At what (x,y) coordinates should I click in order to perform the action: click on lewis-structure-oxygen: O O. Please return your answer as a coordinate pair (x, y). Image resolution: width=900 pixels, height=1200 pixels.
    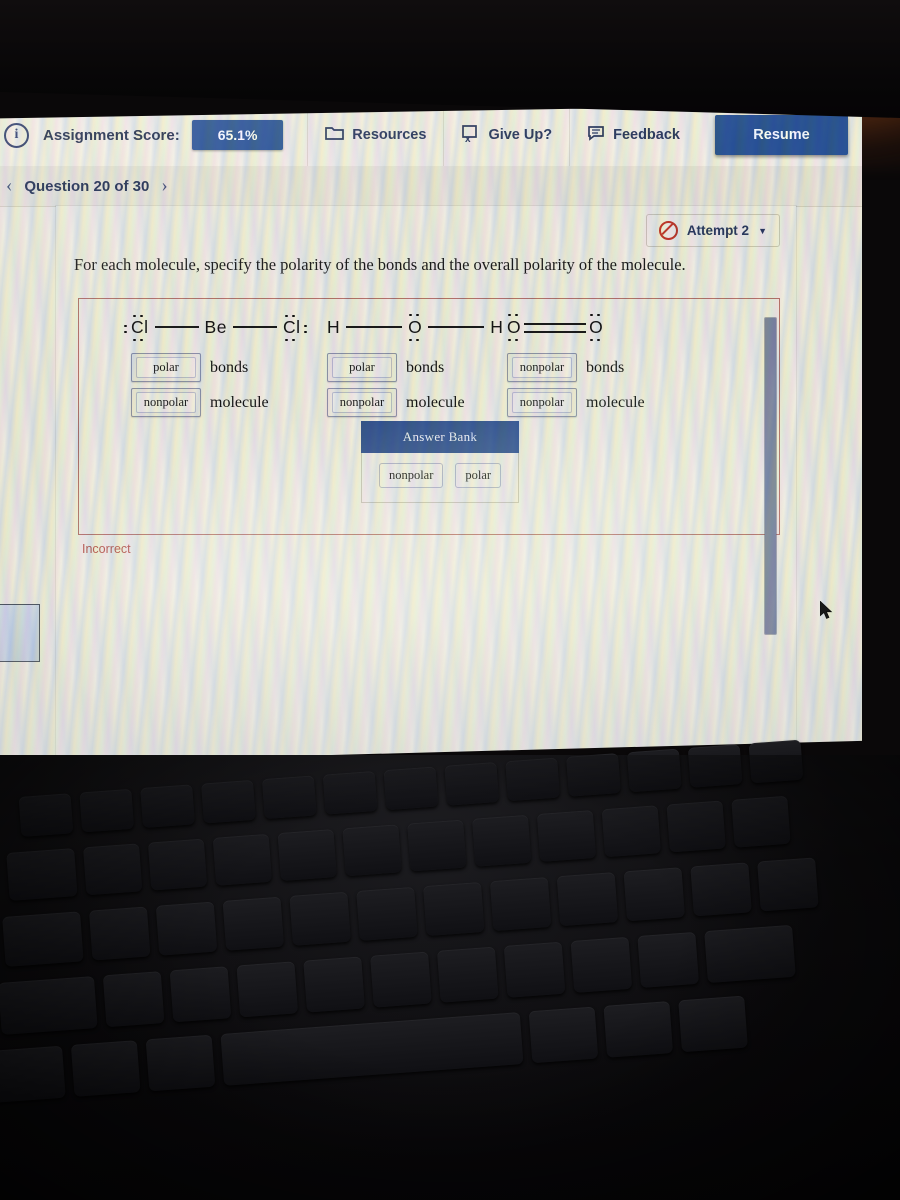
    Looking at the image, I should click on (576, 327).